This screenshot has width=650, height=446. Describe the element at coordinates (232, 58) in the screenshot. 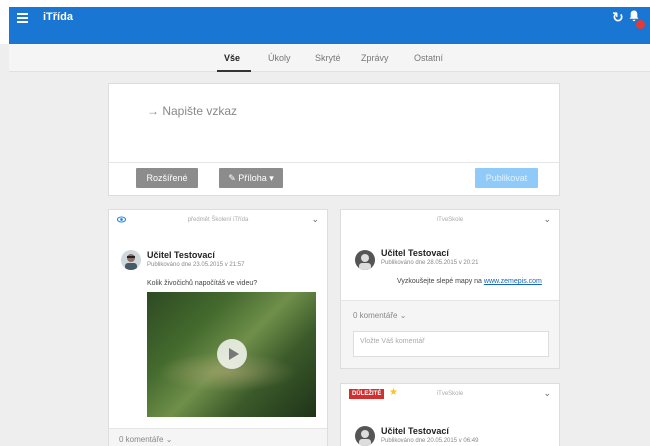

I see `tab-all: Vše` at that location.